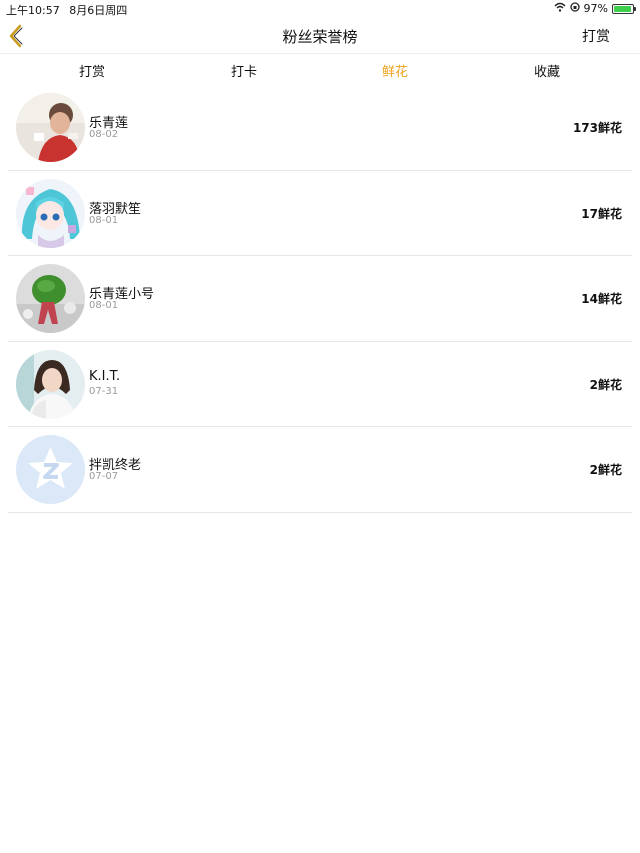 This screenshot has width=640, height=853. I want to click on fan-name: K.I.T., so click(105, 376).